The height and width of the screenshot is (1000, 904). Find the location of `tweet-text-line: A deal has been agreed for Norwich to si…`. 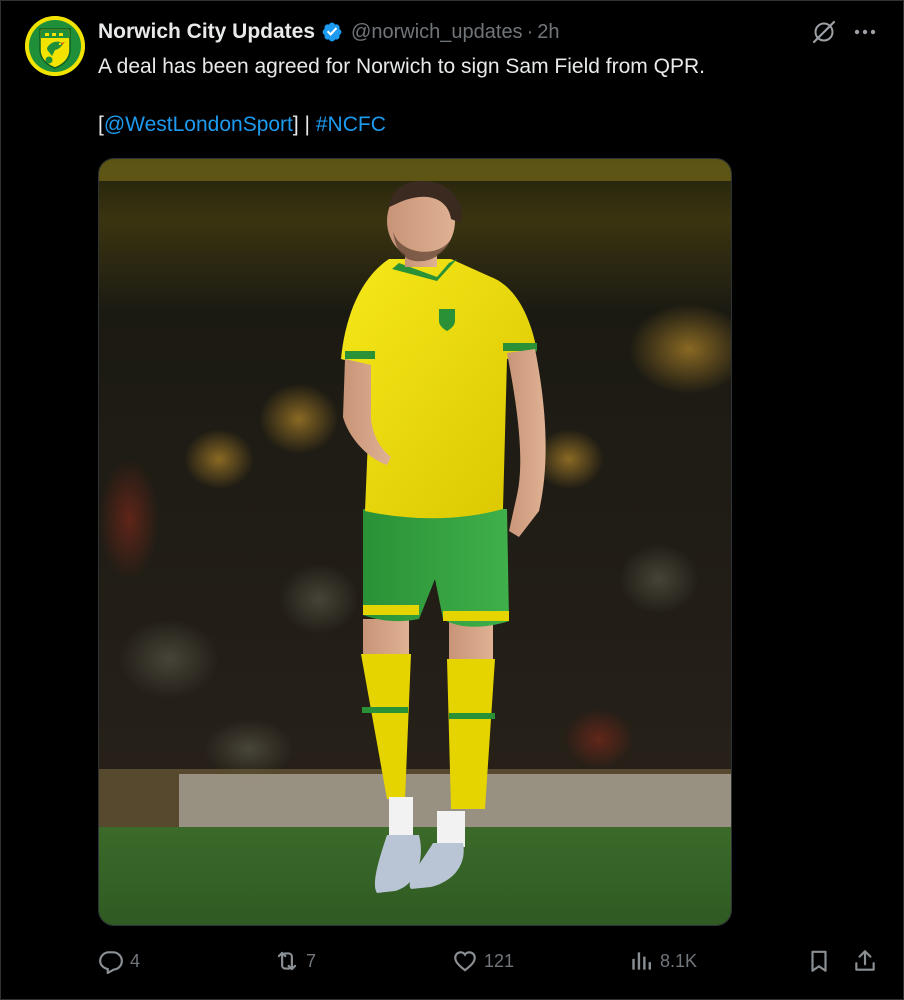

tweet-text-line: A deal has been agreed for Norwich to si… is located at coordinates (401, 66).